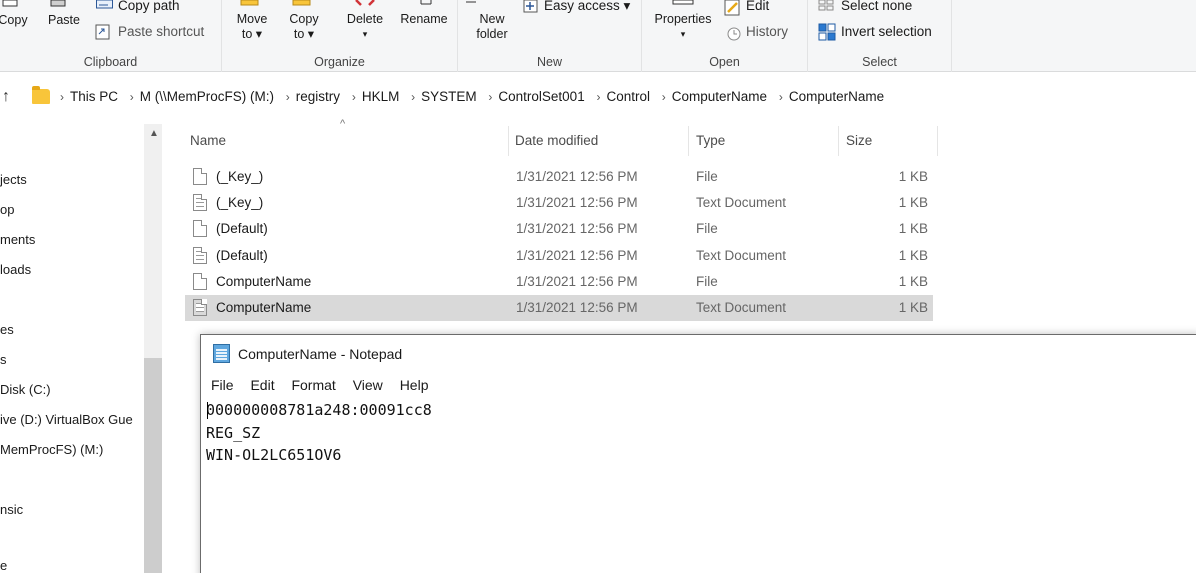 The image size is (1196, 573). Describe the element at coordinates (252, 27) in the screenshot. I see `move-to-button: Move to ▾` at that location.